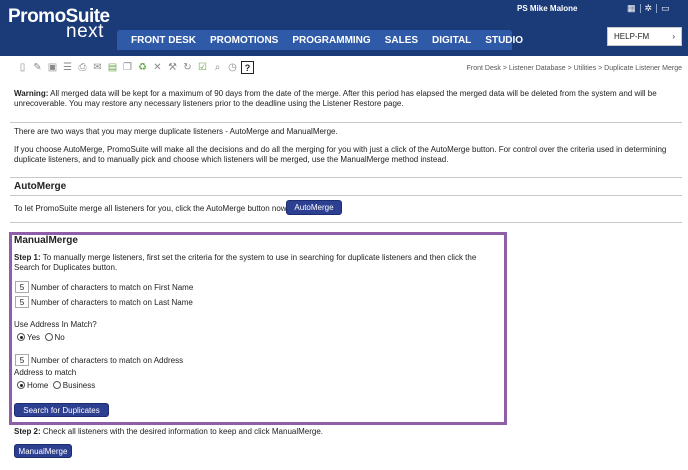  I want to click on logo-next: next, so click(85, 31).